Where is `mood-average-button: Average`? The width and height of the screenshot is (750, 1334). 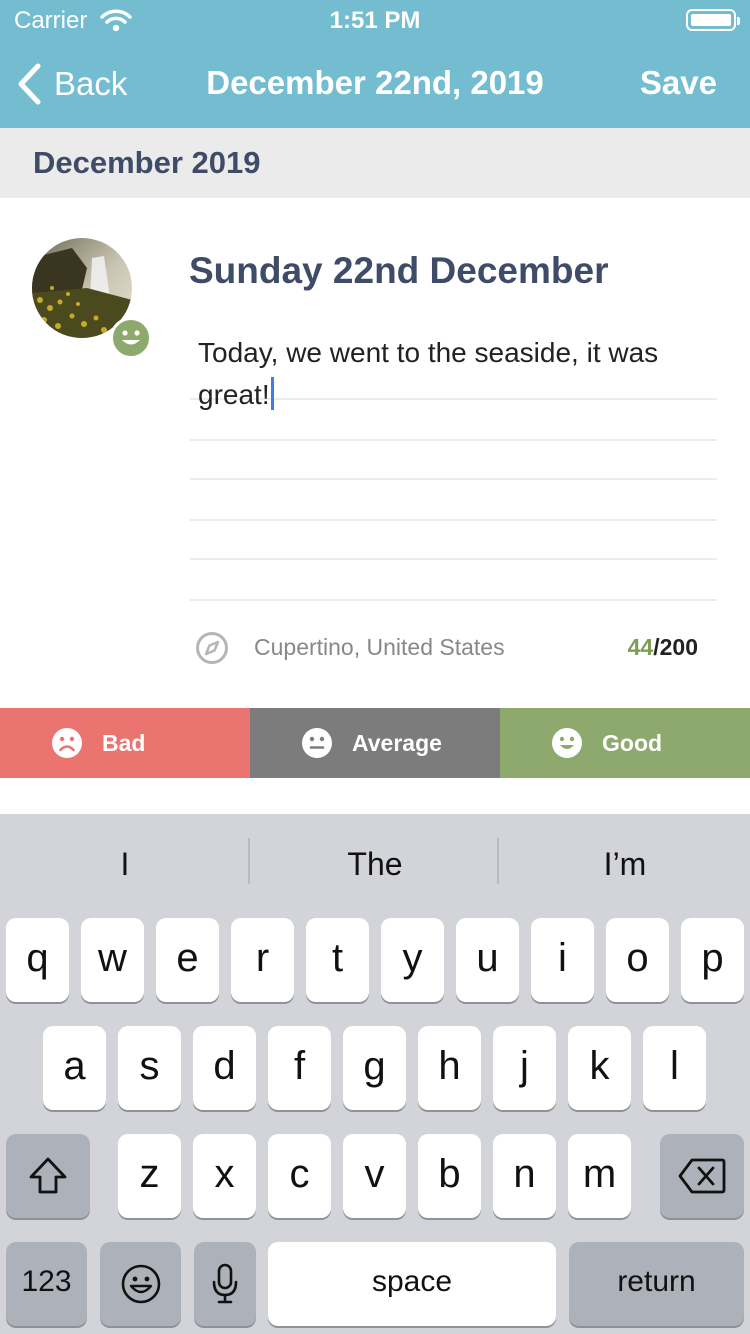
mood-average-button: Average is located at coordinates (375, 743).